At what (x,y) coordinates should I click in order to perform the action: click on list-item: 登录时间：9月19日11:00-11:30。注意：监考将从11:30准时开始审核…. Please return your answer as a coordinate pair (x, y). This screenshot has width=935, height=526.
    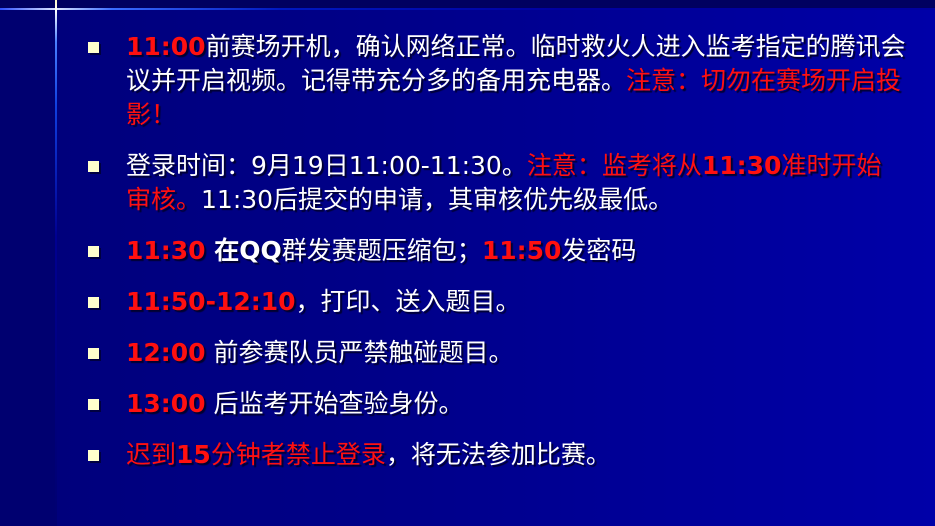
    Looking at the image, I should click on (496, 183).